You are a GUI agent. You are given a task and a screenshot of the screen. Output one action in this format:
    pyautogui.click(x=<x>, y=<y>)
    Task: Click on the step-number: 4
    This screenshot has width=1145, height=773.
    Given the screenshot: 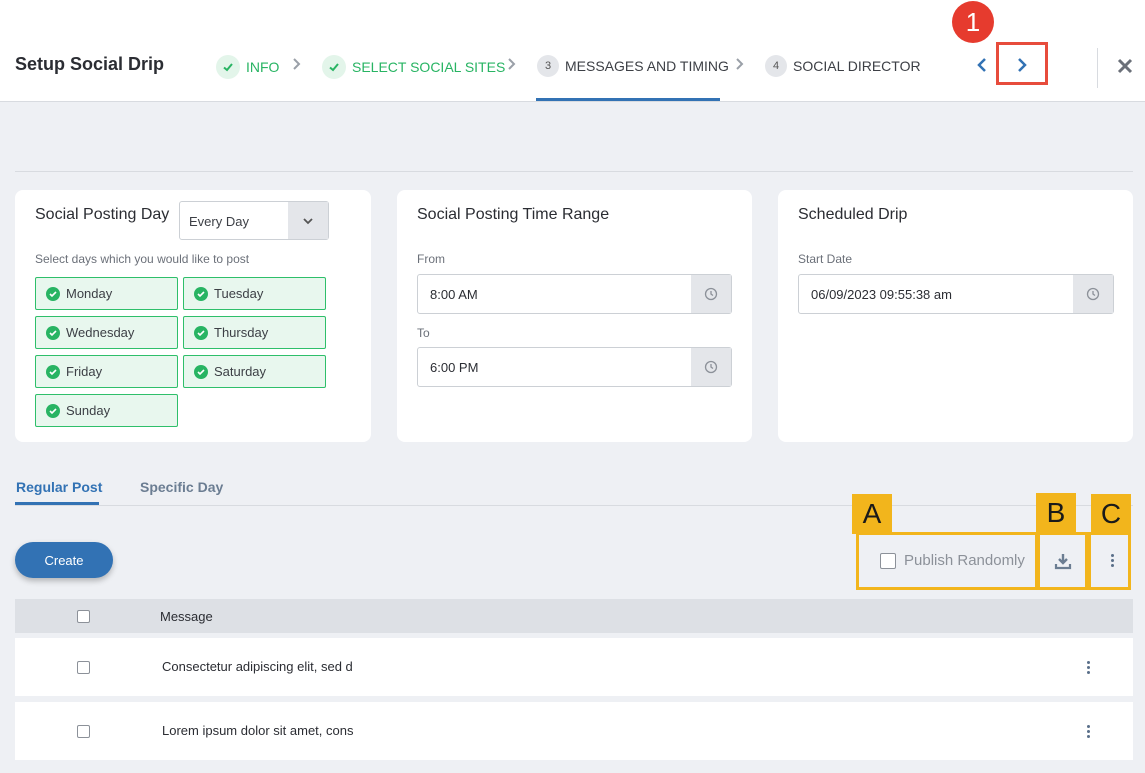 What is the action you would take?
    pyautogui.click(x=776, y=66)
    